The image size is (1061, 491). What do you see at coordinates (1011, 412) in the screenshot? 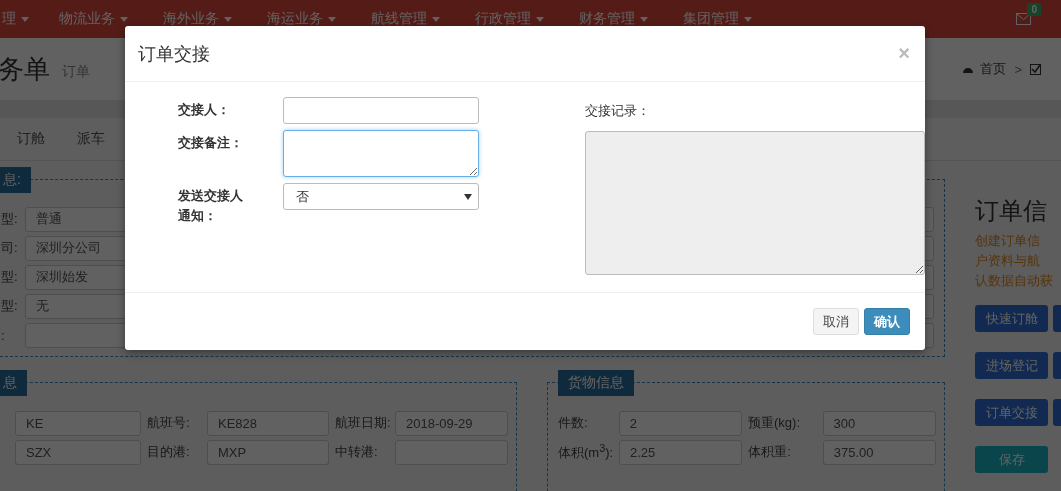
I see `action-button: 订单交接` at bounding box center [1011, 412].